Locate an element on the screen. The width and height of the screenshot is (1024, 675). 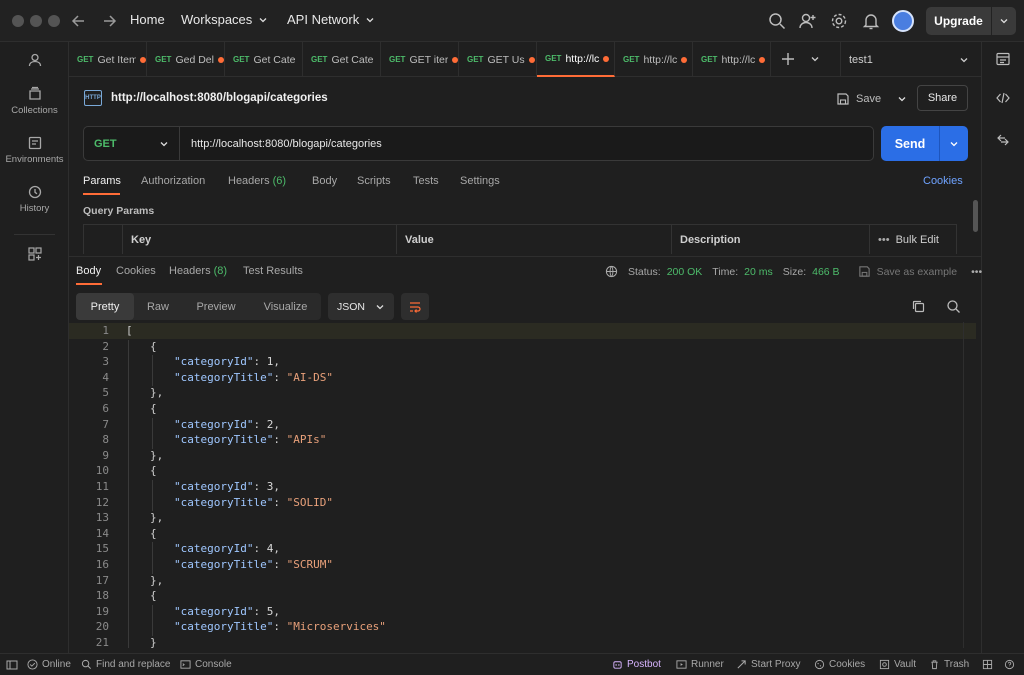
postbot-button: Postbot is located at coordinates (636, 664).